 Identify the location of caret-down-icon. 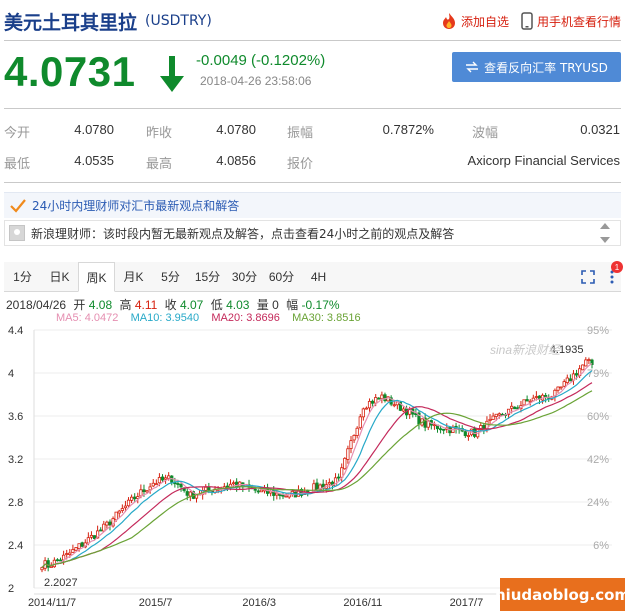
(605, 240).